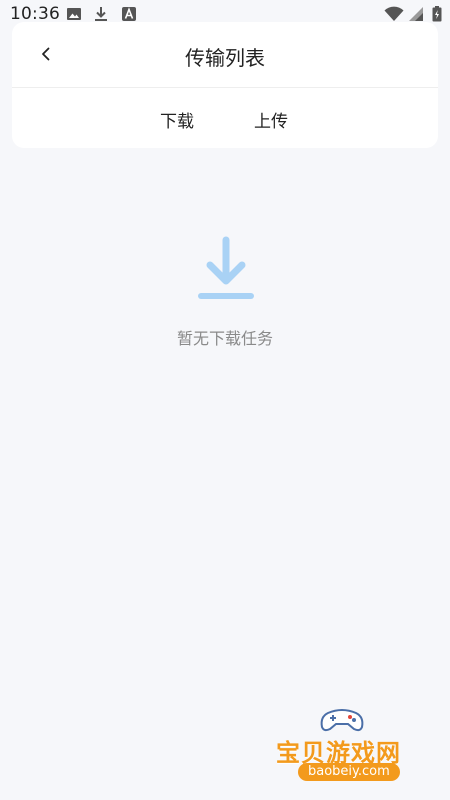 The height and width of the screenshot is (800, 450). What do you see at coordinates (129, 14) in the screenshot?
I see `font-a-icon` at bounding box center [129, 14].